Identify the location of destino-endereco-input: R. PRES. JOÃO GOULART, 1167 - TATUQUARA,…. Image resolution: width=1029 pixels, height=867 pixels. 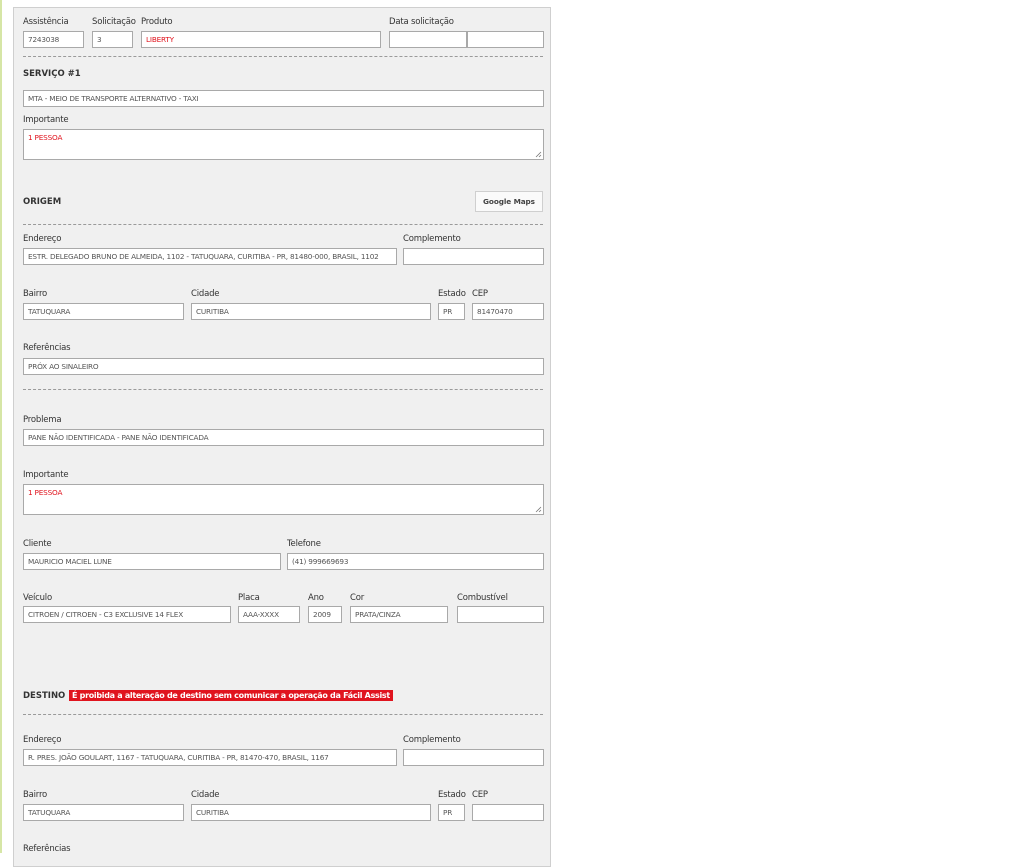
(210, 757).